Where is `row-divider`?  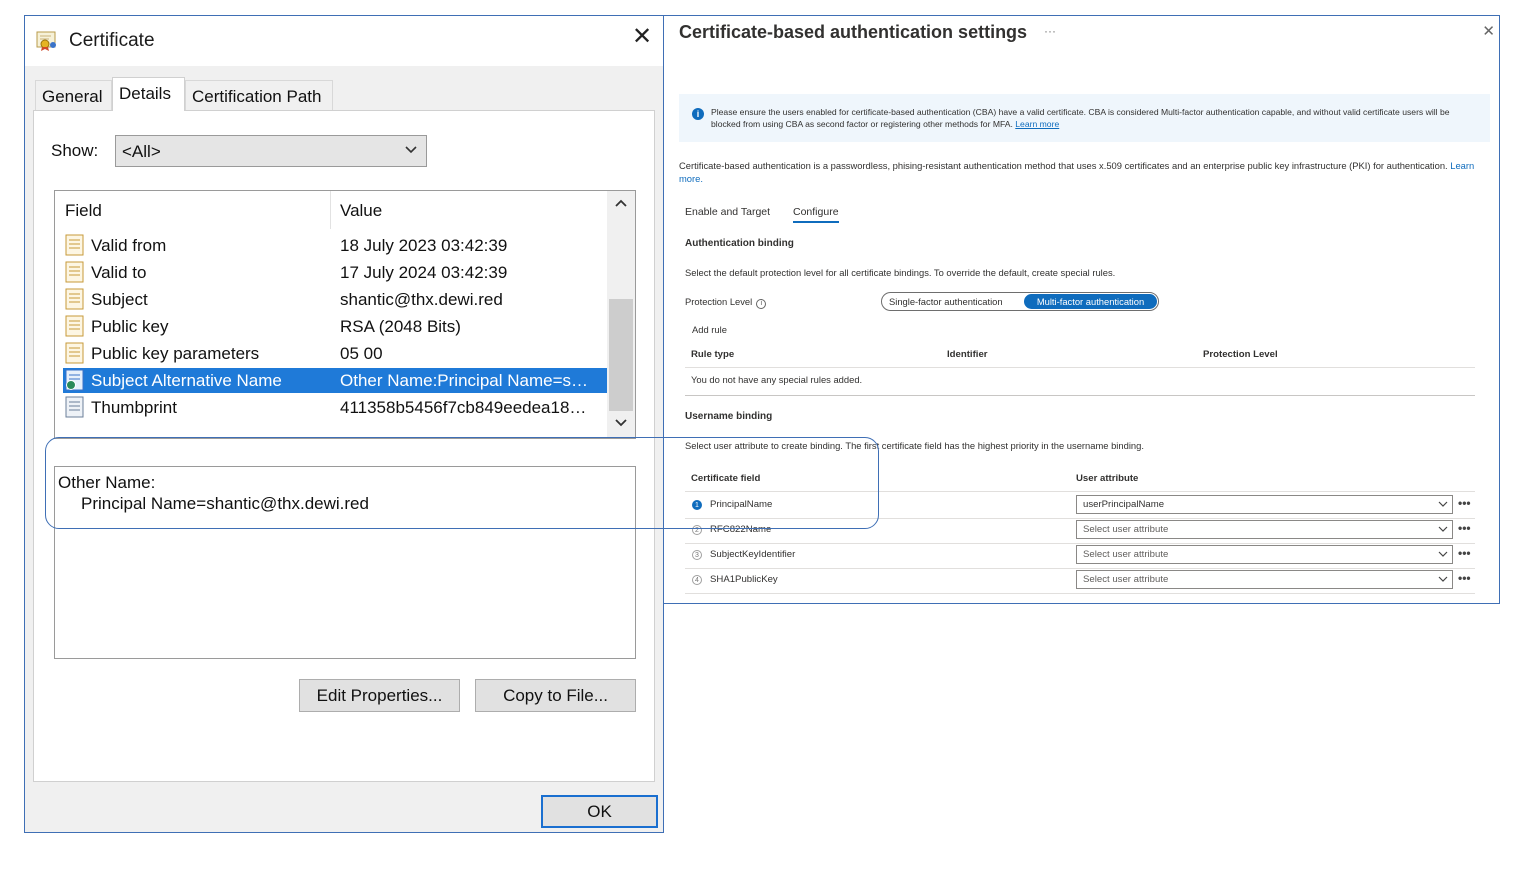
row-divider is located at coordinates (1080, 593).